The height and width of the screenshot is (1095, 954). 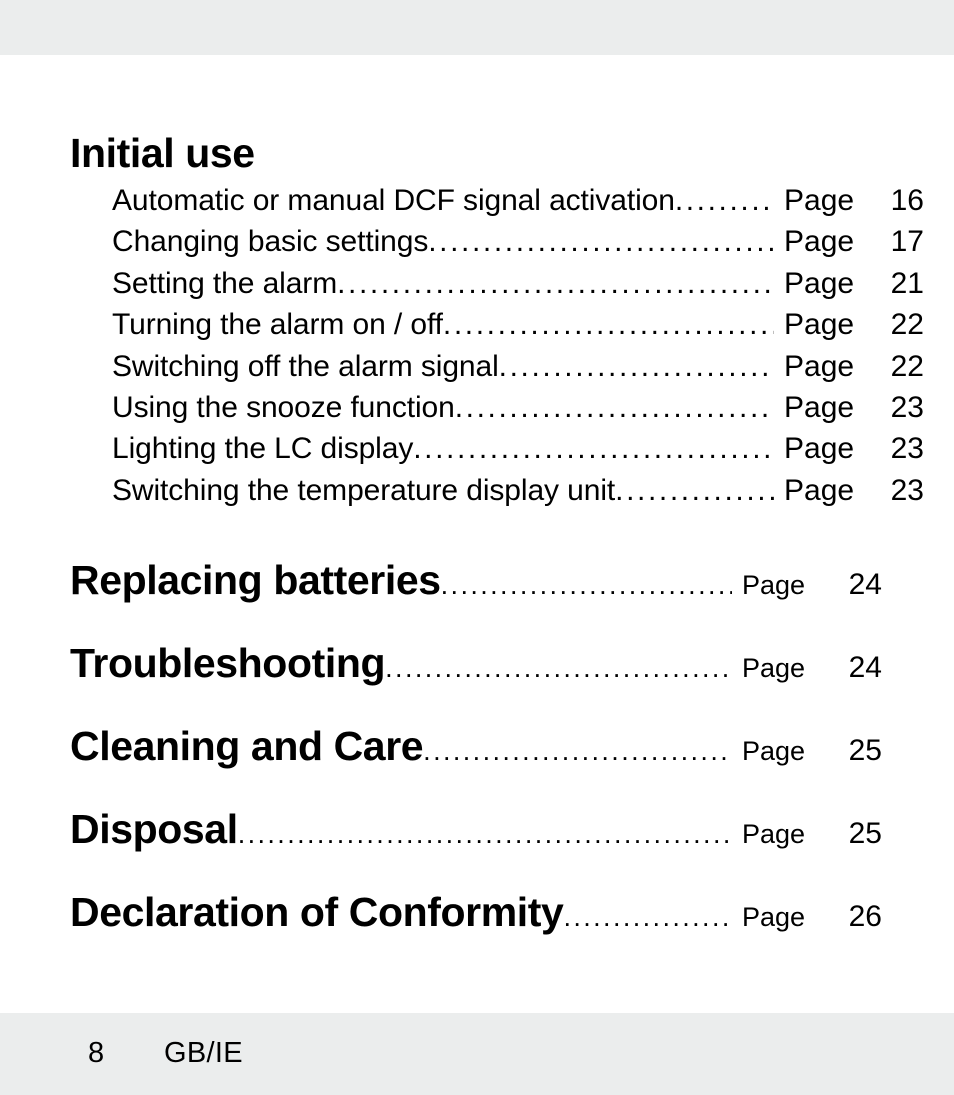 I want to click on footer-page-number: 8, so click(x=96, y=1053).